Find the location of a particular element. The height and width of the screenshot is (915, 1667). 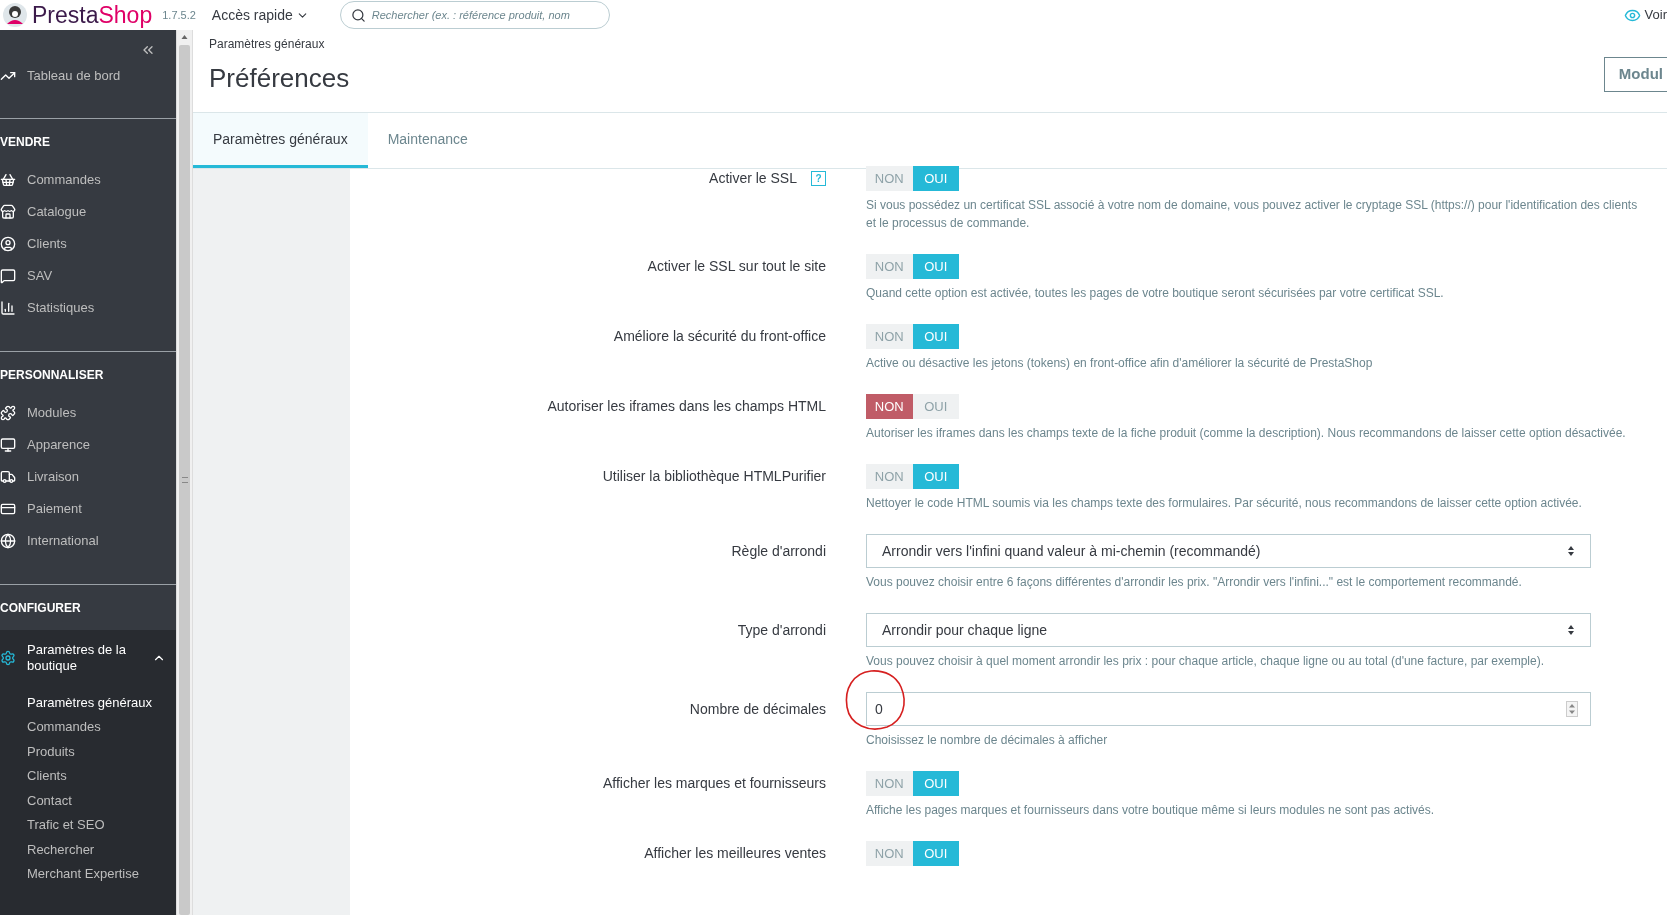

sidebar-item: Livraison is located at coordinates (88, 477).